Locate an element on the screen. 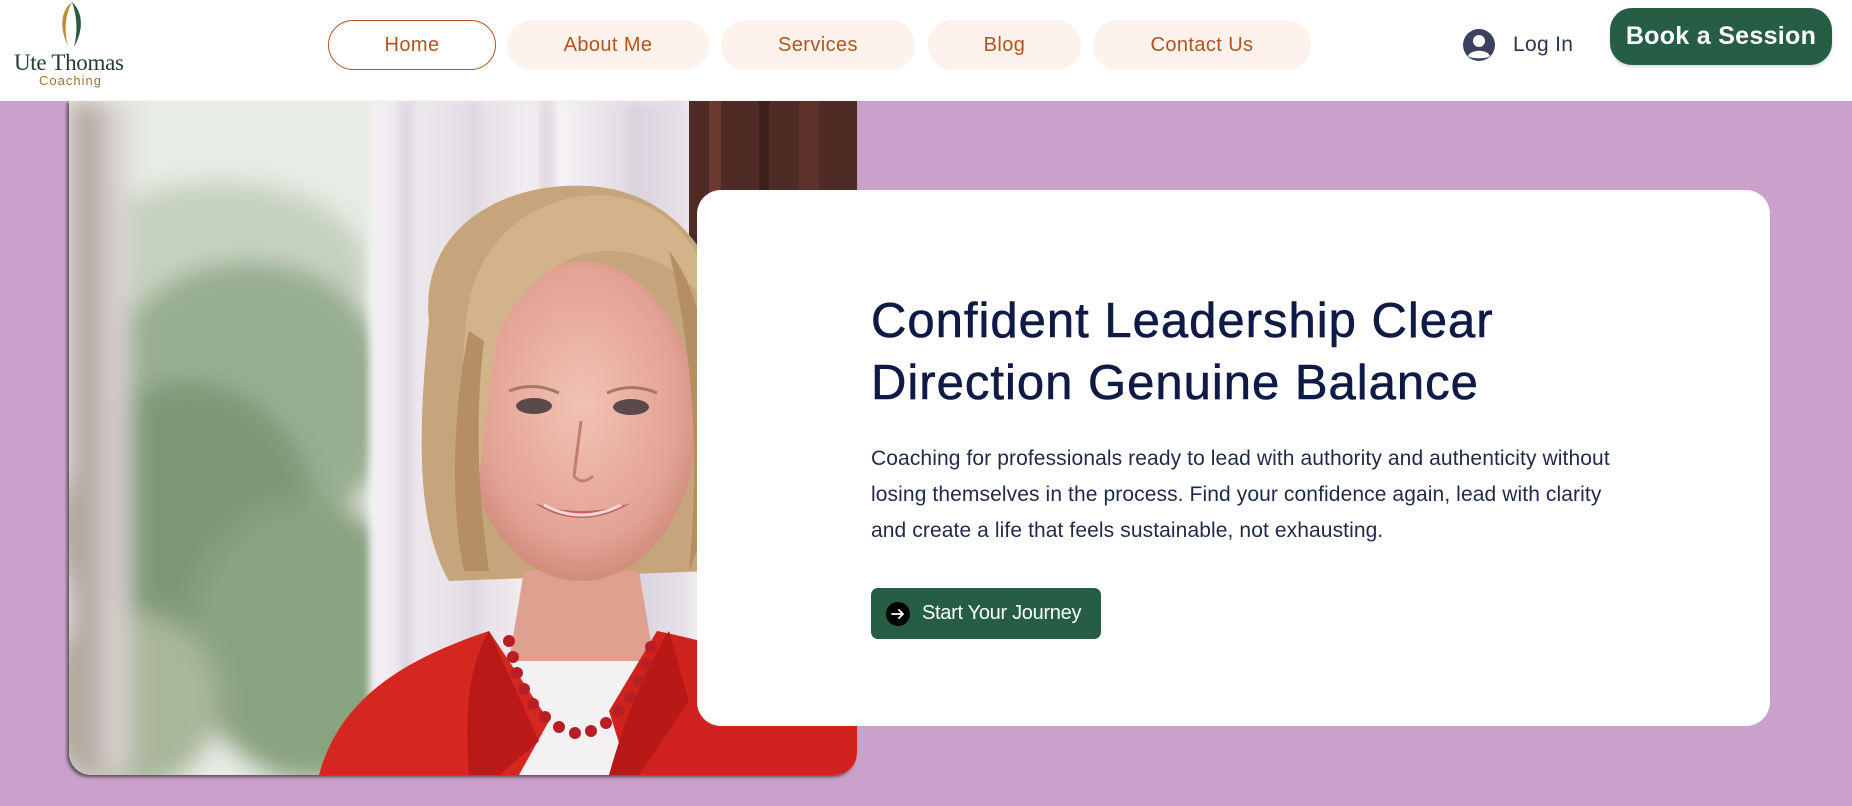 The height and width of the screenshot is (806, 1852). nav-blog: Blog is located at coordinates (1004, 45).